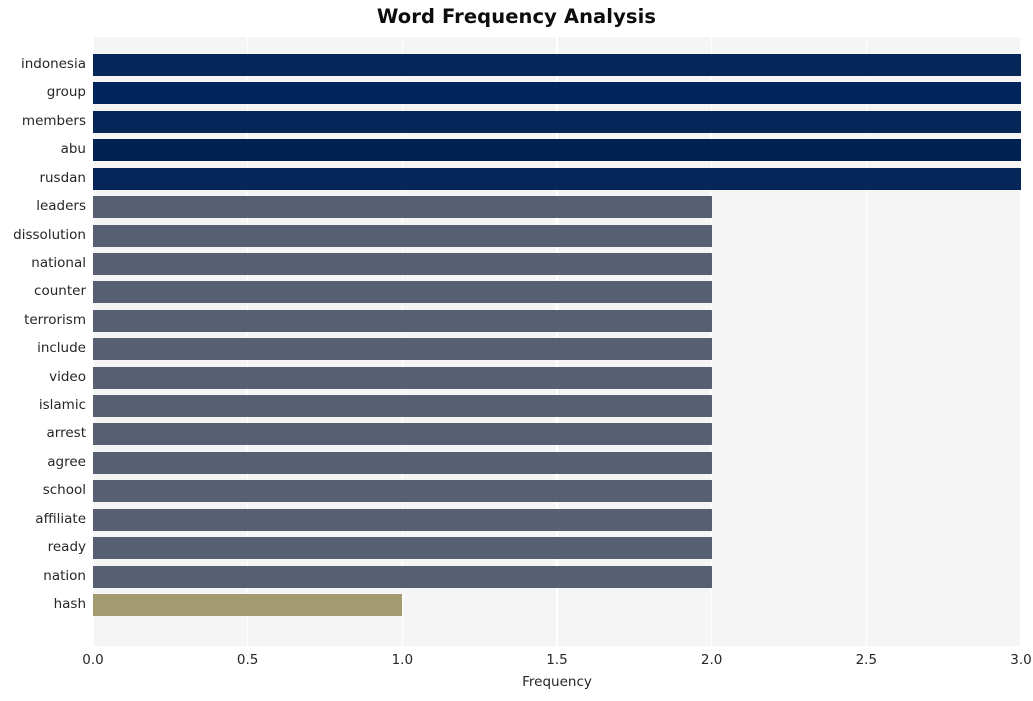  I want to click on y-tick-label: counter, so click(60, 291).